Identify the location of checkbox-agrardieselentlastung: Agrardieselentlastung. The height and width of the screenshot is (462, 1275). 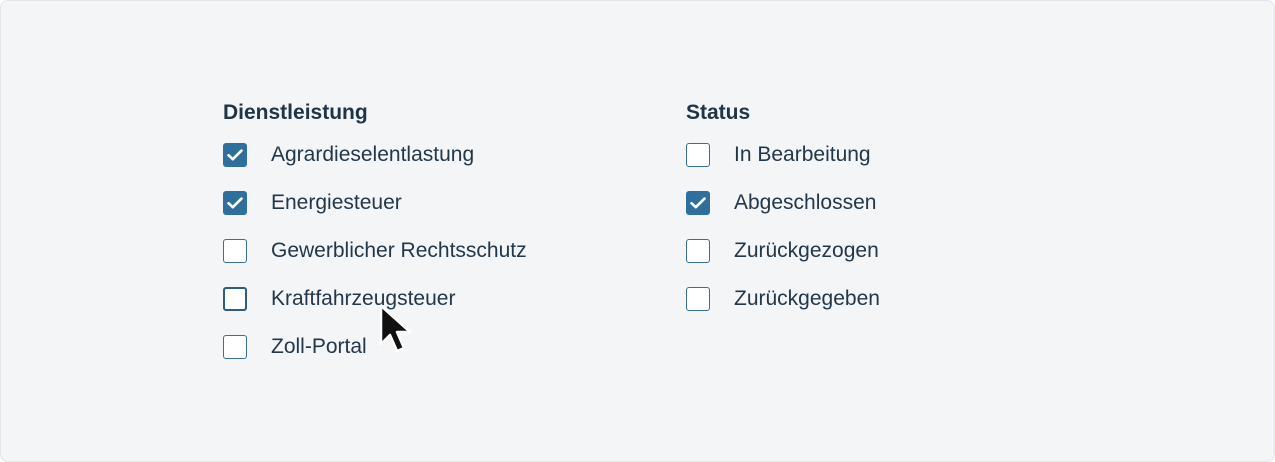
(375, 155).